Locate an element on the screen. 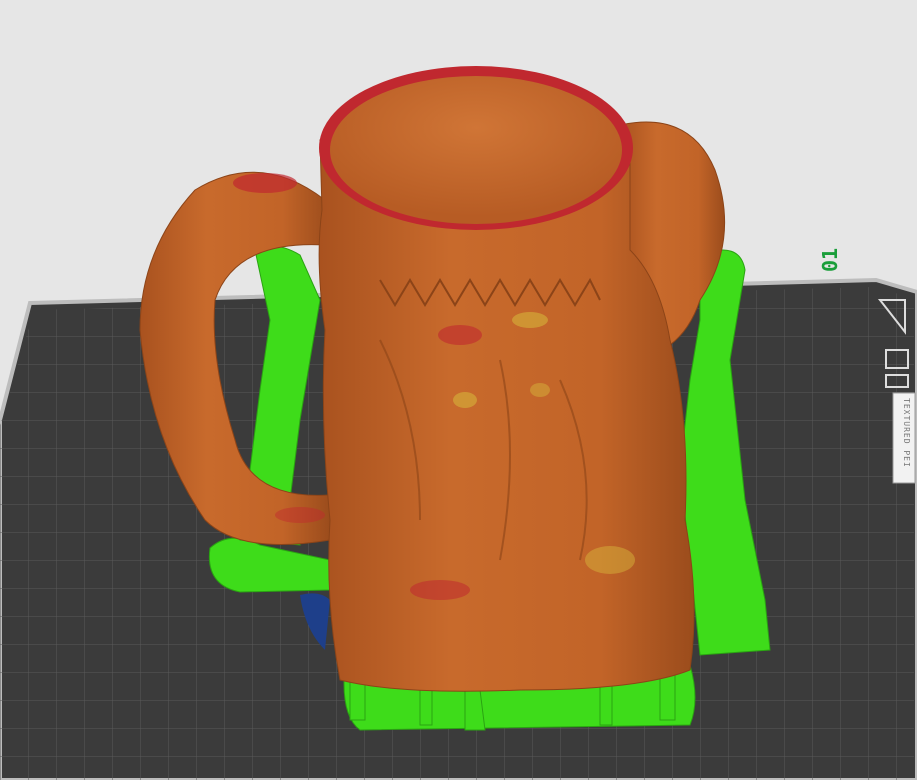 This screenshot has height=780, width=917. mug-opening is located at coordinates (476, 150).